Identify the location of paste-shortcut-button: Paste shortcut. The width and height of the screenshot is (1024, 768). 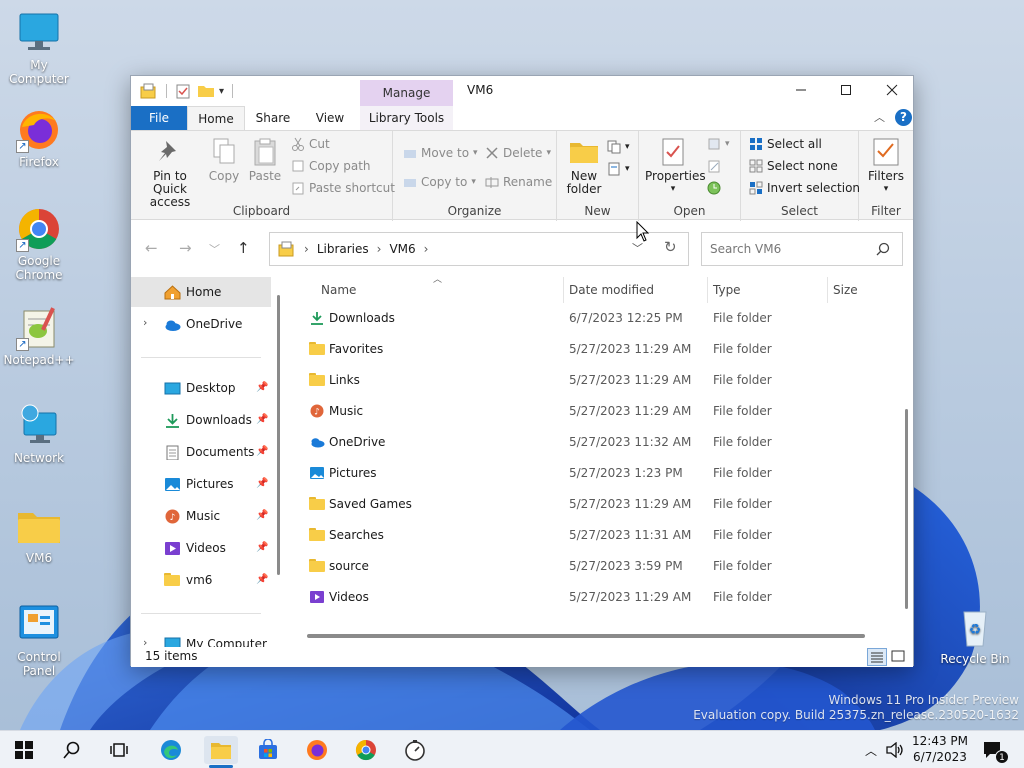
(343, 188).